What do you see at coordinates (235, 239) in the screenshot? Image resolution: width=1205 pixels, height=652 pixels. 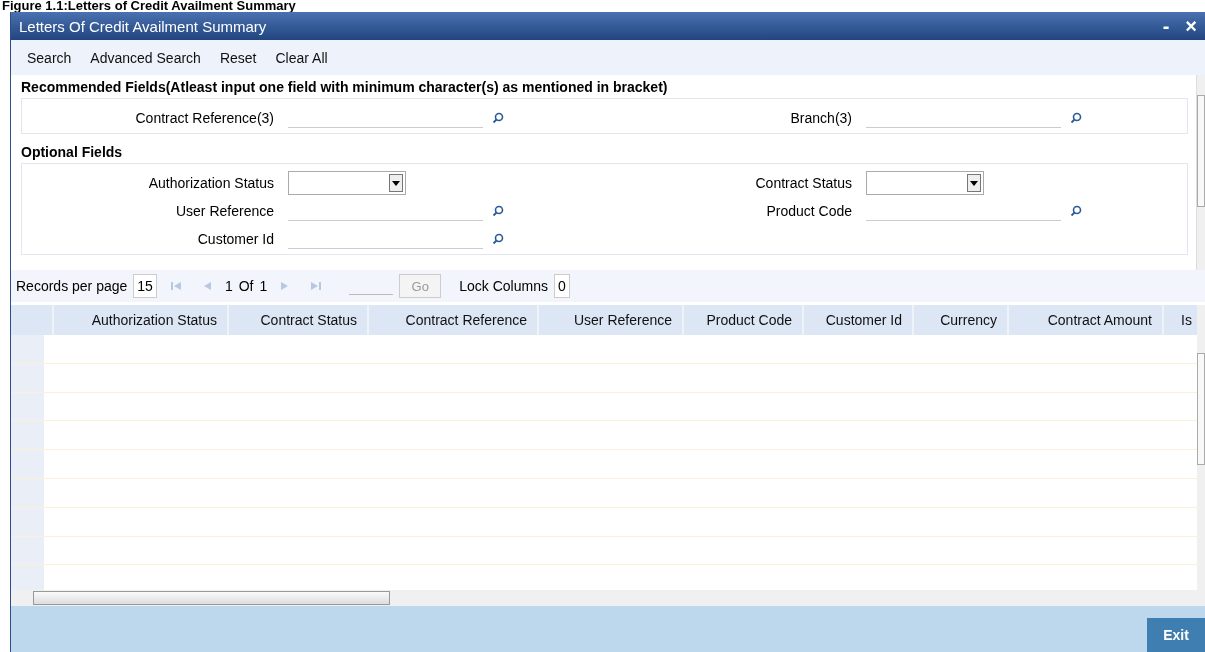 I see `field-label: Customer Id` at bounding box center [235, 239].